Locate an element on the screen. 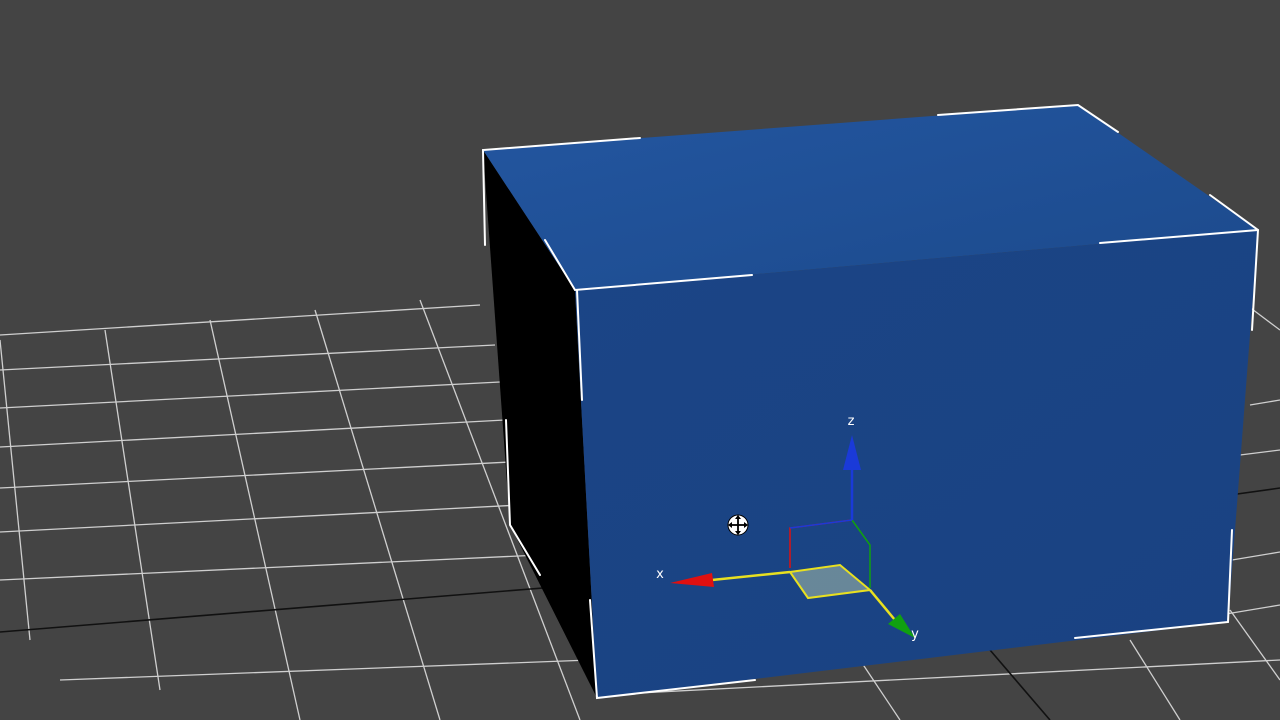 Image resolution: width=1280 pixels, height=720 pixels. move-cursor-icon is located at coordinates (738, 525).